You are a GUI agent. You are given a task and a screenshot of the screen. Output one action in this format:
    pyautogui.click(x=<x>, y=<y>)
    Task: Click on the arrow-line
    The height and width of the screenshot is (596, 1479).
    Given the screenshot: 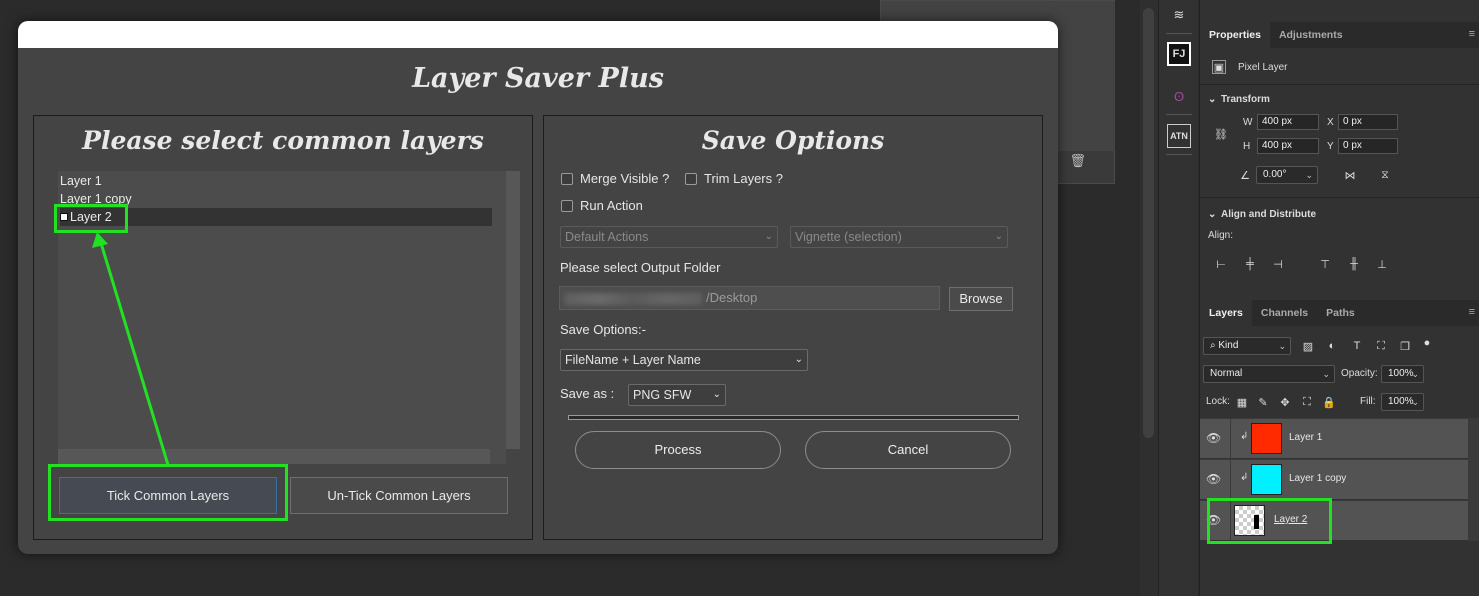 What is the action you would take?
    pyautogui.click(x=134, y=354)
    